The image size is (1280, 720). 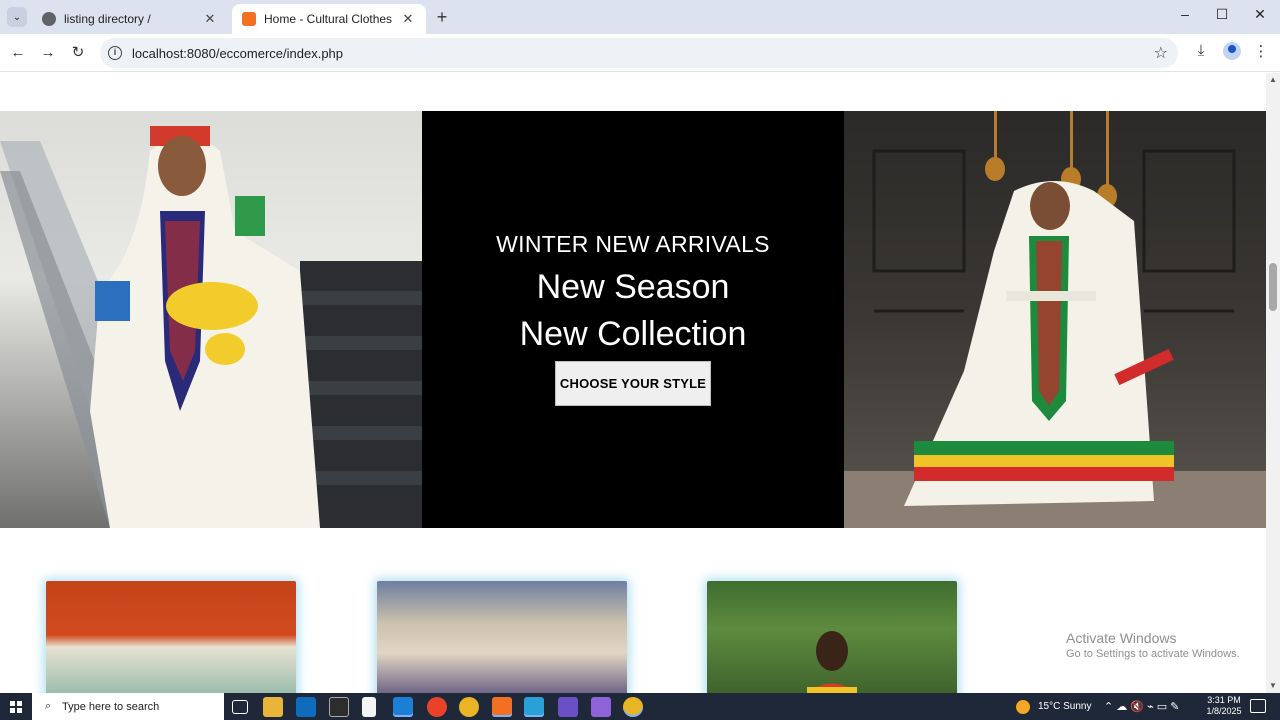 I want to click on menu-kebab-icon: ⋮, so click(x=1261, y=53).